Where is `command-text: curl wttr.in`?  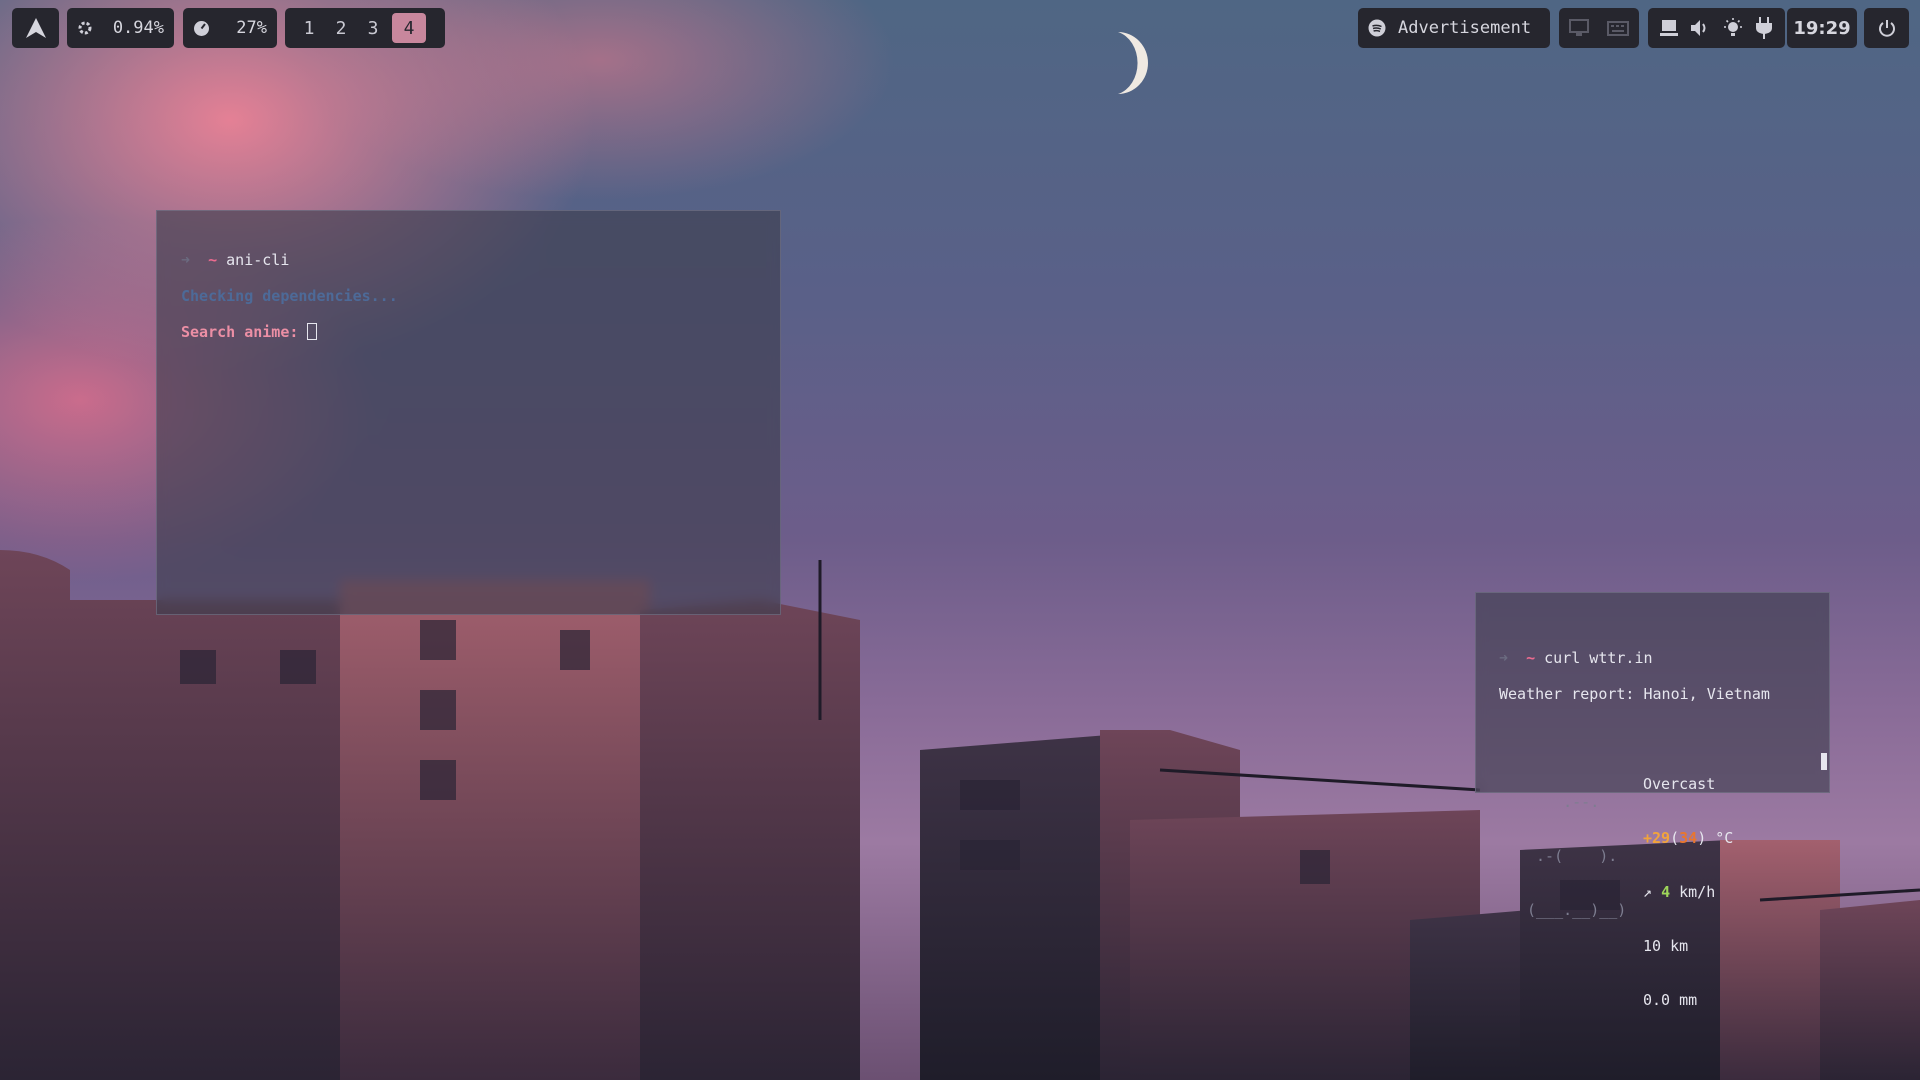 command-text: curl wttr.in is located at coordinates (1598, 658).